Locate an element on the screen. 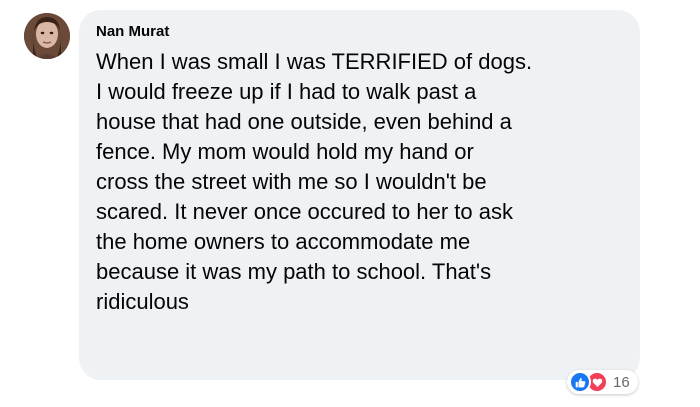 This screenshot has width=700, height=407. reactions-summary: 16 is located at coordinates (602, 382).